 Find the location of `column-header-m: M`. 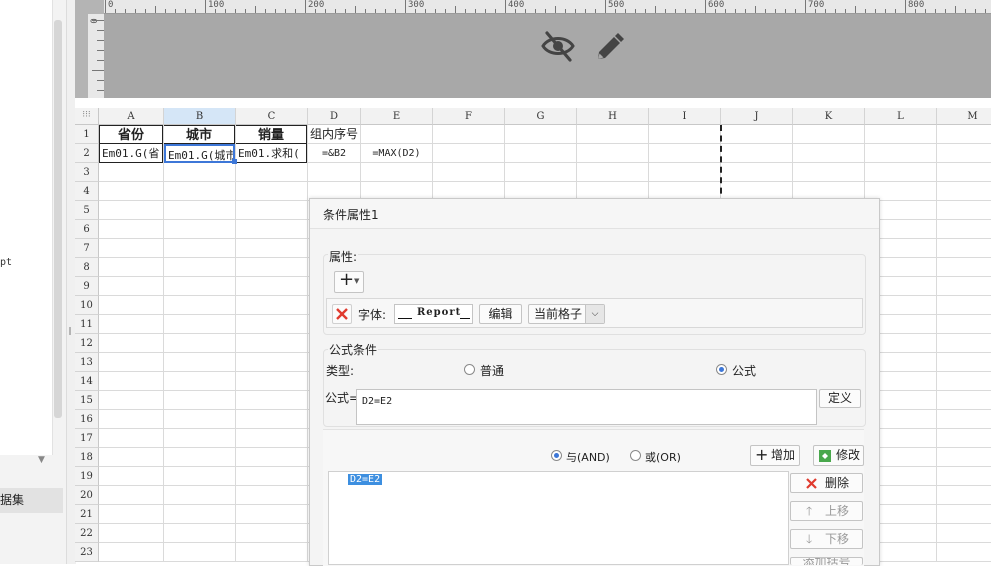

column-header-m: M is located at coordinates (964, 116).